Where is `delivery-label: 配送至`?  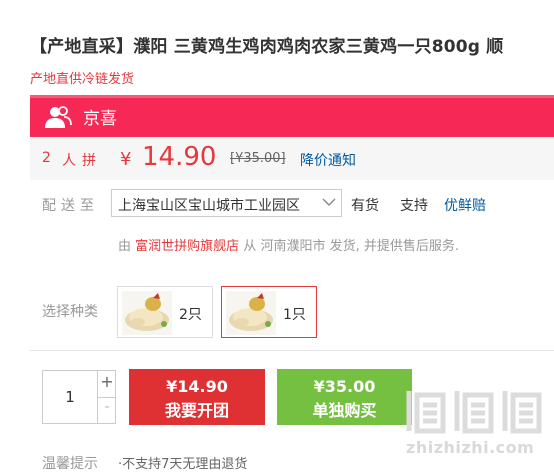 delivery-label: 配送至 is located at coordinates (70, 206).